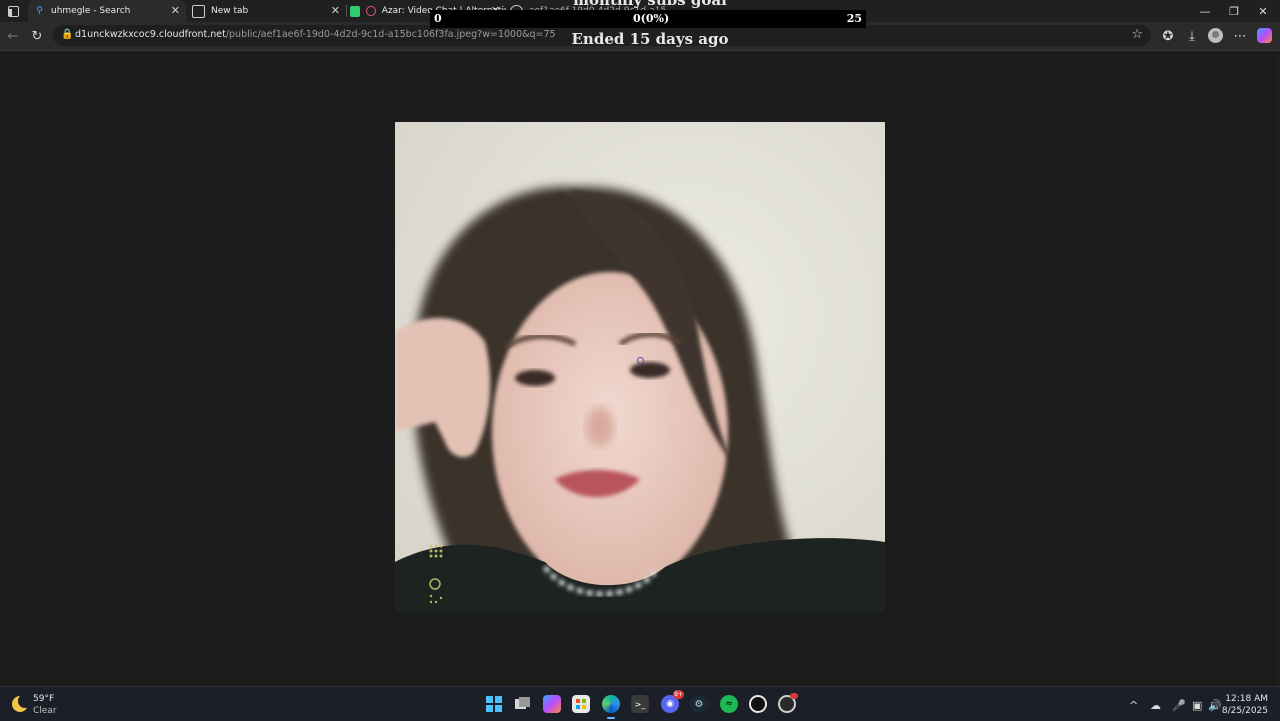  Describe the element at coordinates (758, 704) in the screenshot. I see `circle-app-icon` at that location.